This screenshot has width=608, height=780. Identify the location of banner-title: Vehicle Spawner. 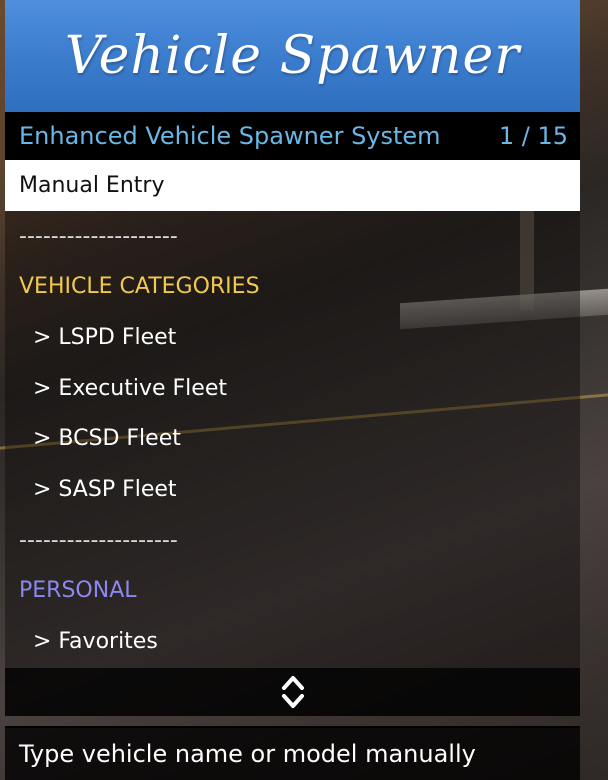
(292, 56).